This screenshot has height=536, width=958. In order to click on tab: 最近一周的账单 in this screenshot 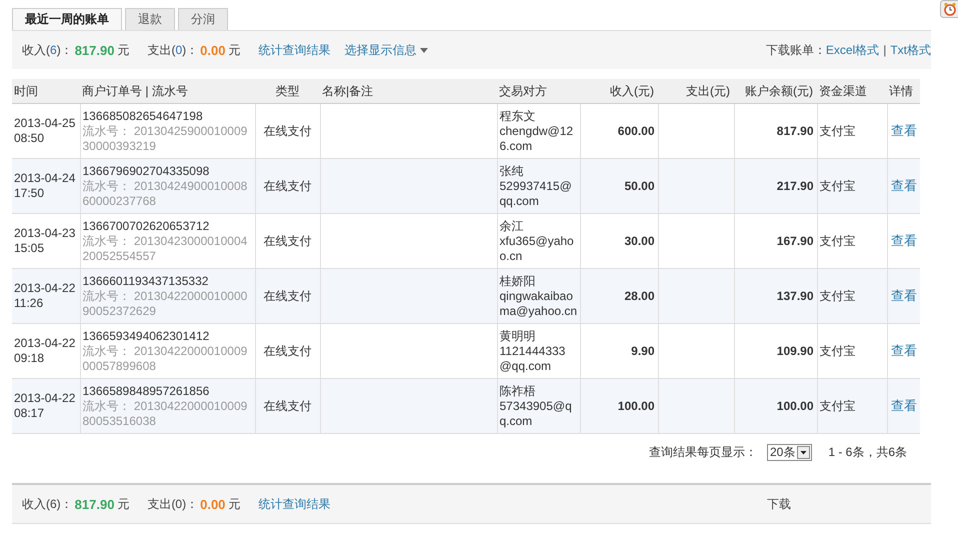, I will do `click(67, 19)`.